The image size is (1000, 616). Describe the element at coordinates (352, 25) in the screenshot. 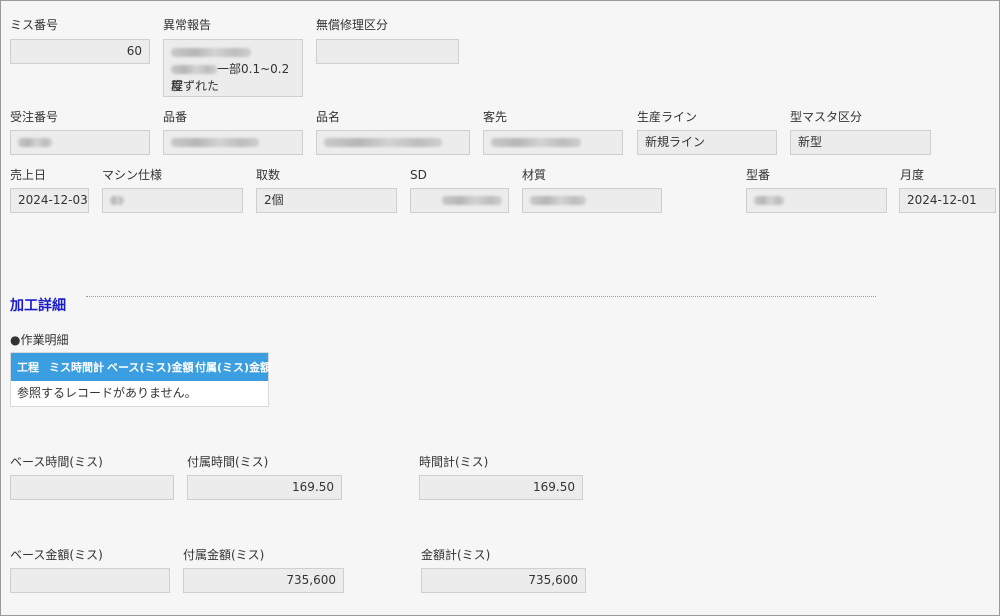

I see `free-repair-label: 無償修理区分` at that location.